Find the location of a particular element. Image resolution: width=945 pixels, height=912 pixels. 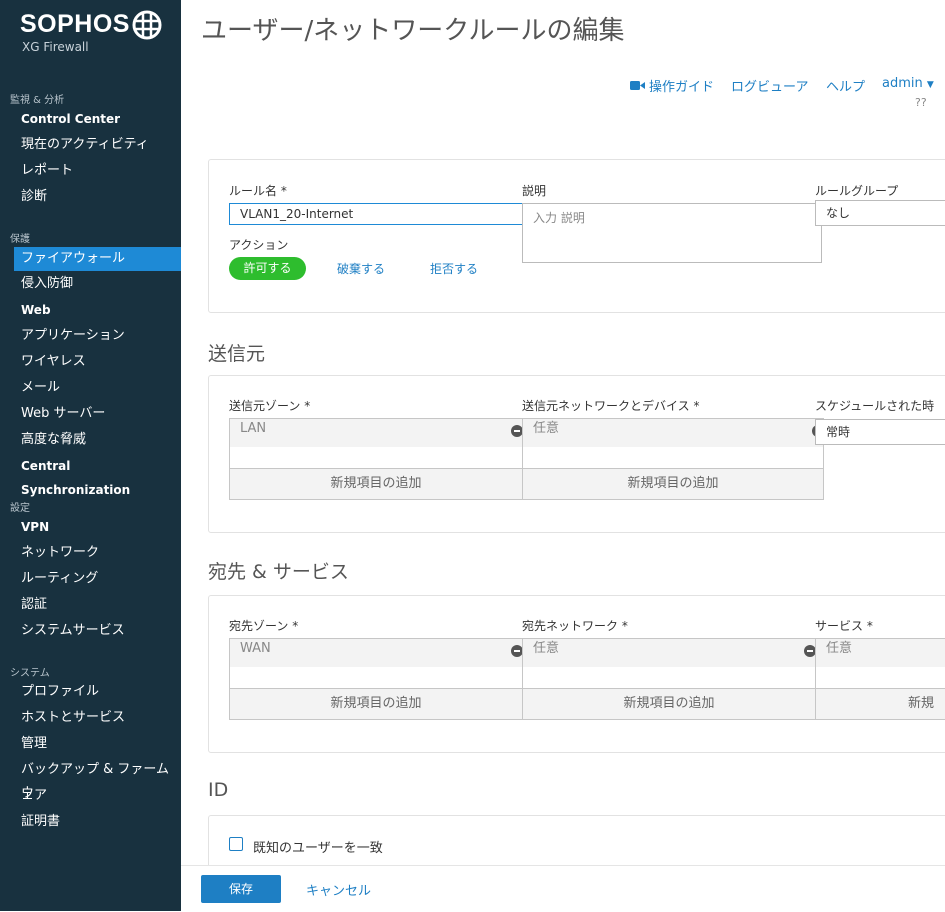

nav-current-activity: 現在のアクティビティ is located at coordinates (97, 145).